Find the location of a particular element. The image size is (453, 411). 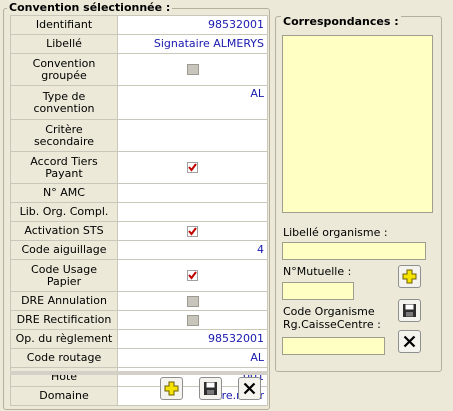

add-convention-button is located at coordinates (171, 388).